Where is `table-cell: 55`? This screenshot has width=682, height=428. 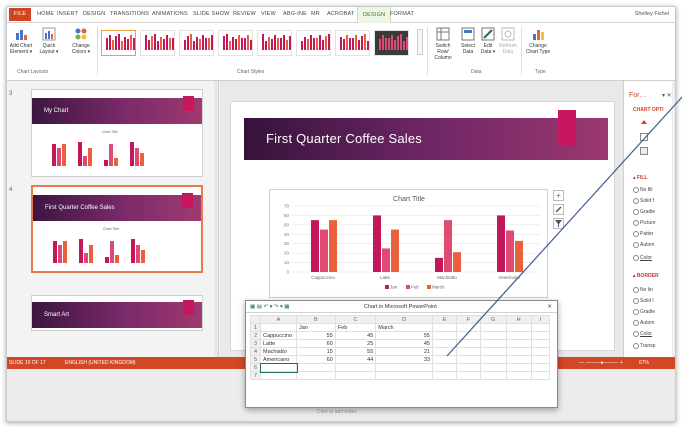
table-cell: 55 is located at coordinates (355, 351).